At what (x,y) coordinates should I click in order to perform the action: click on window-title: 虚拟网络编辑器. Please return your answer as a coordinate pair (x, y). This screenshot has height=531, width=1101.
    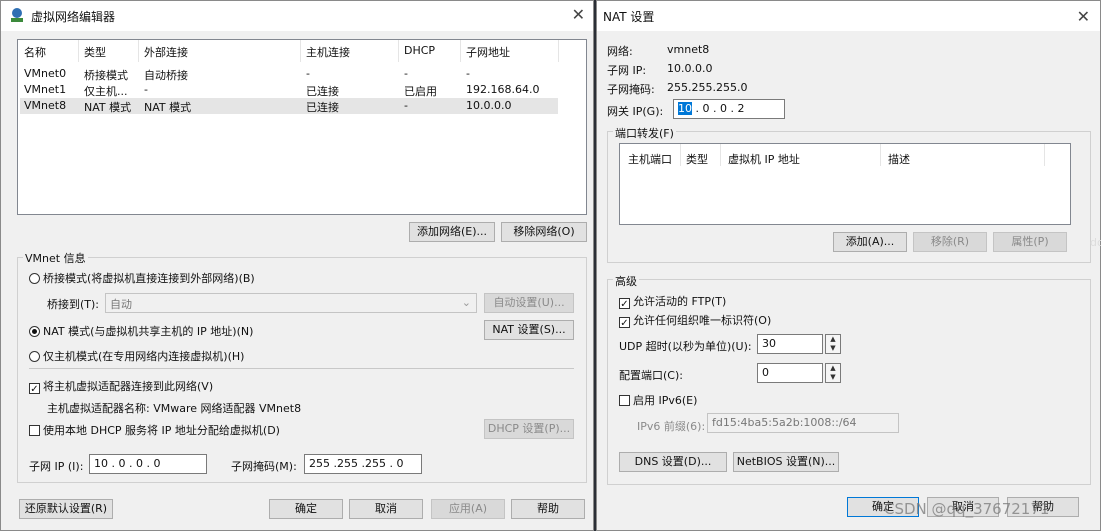
    Looking at the image, I should click on (73, 17).